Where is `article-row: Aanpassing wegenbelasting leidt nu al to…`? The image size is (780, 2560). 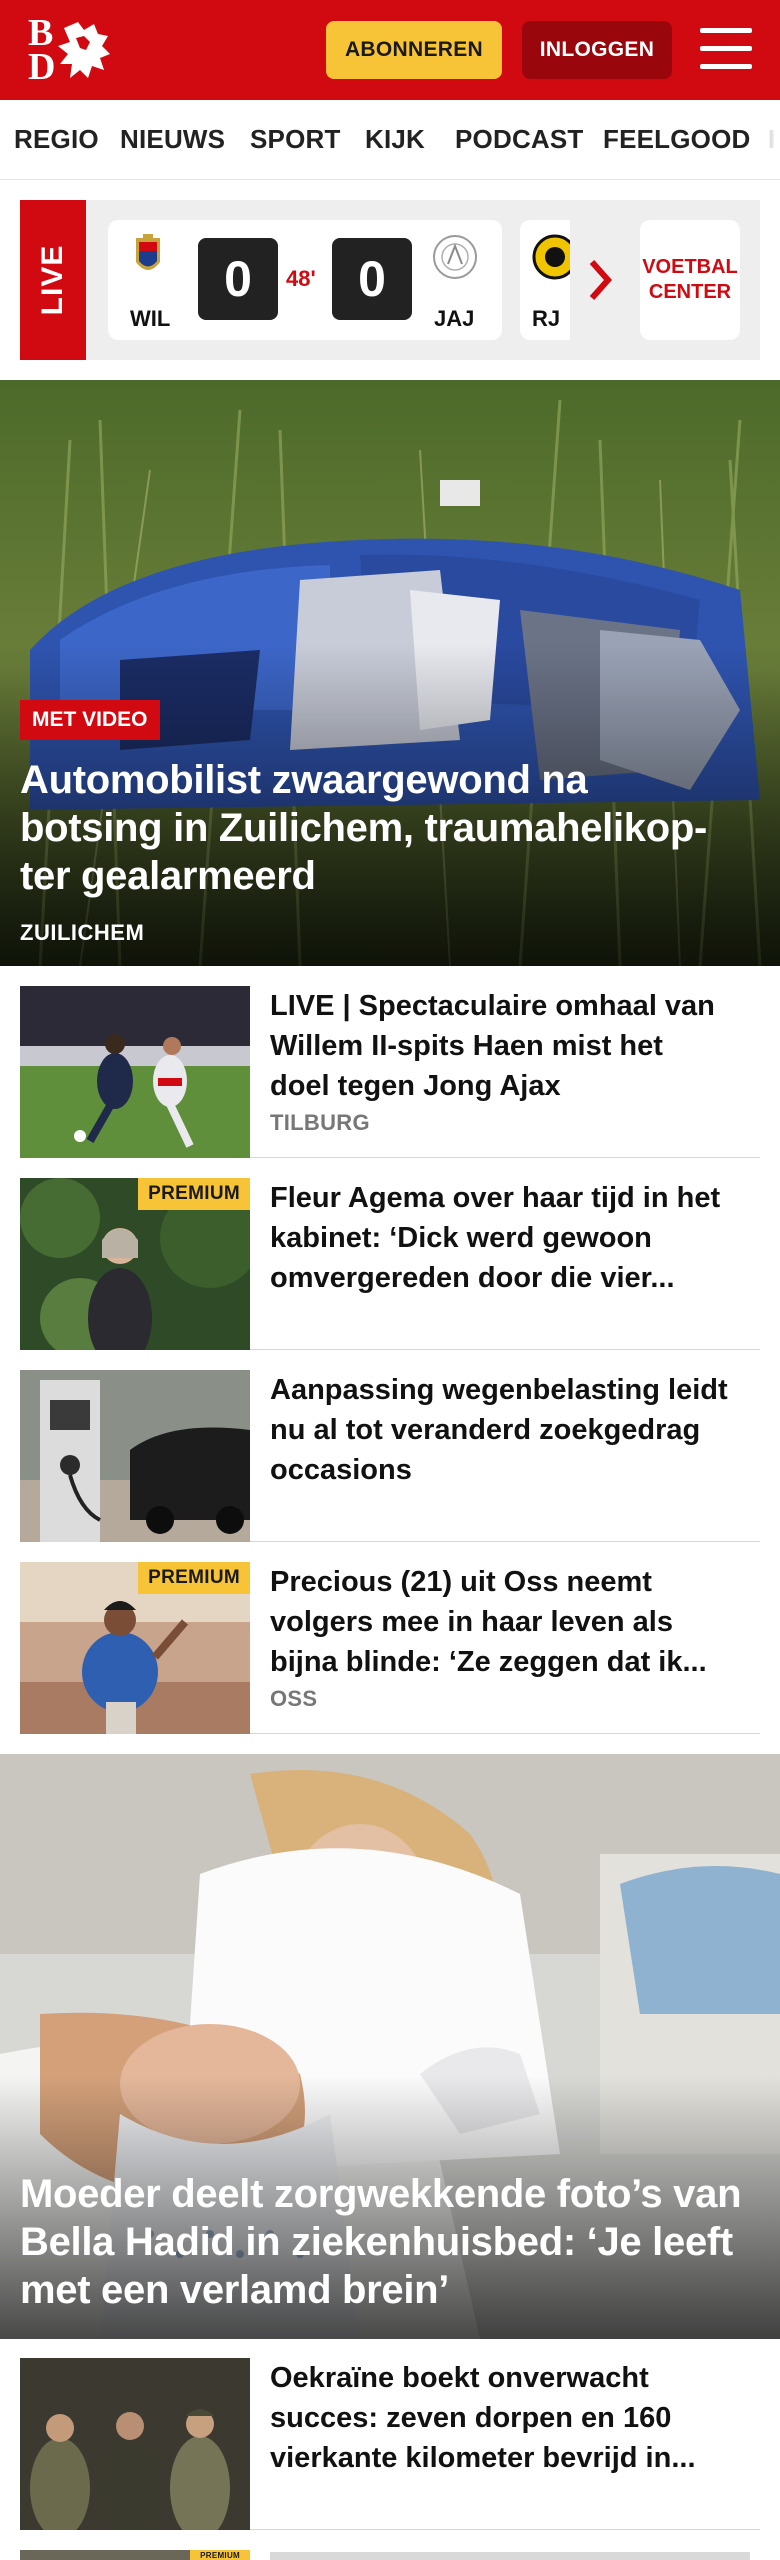 article-row: Aanpassing wegenbelasting leidt nu al to… is located at coordinates (390, 1456).